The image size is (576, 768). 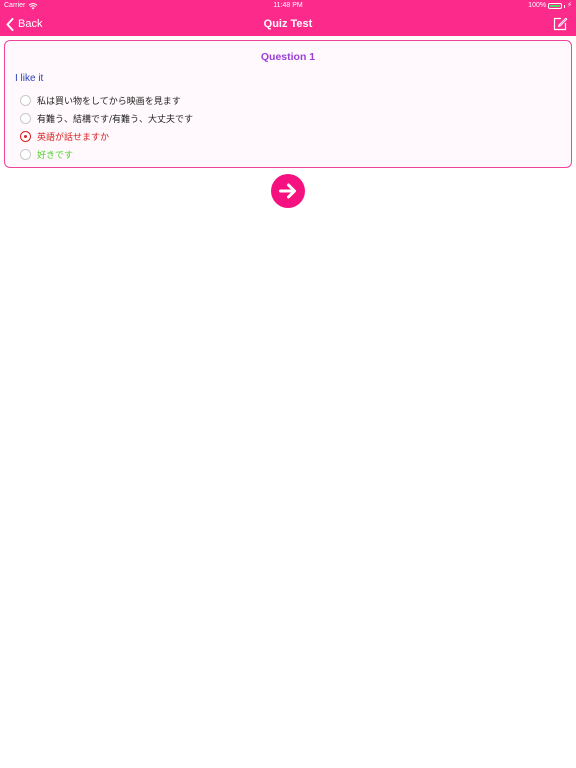 What do you see at coordinates (555, 6) in the screenshot?
I see `battery-icon` at bounding box center [555, 6].